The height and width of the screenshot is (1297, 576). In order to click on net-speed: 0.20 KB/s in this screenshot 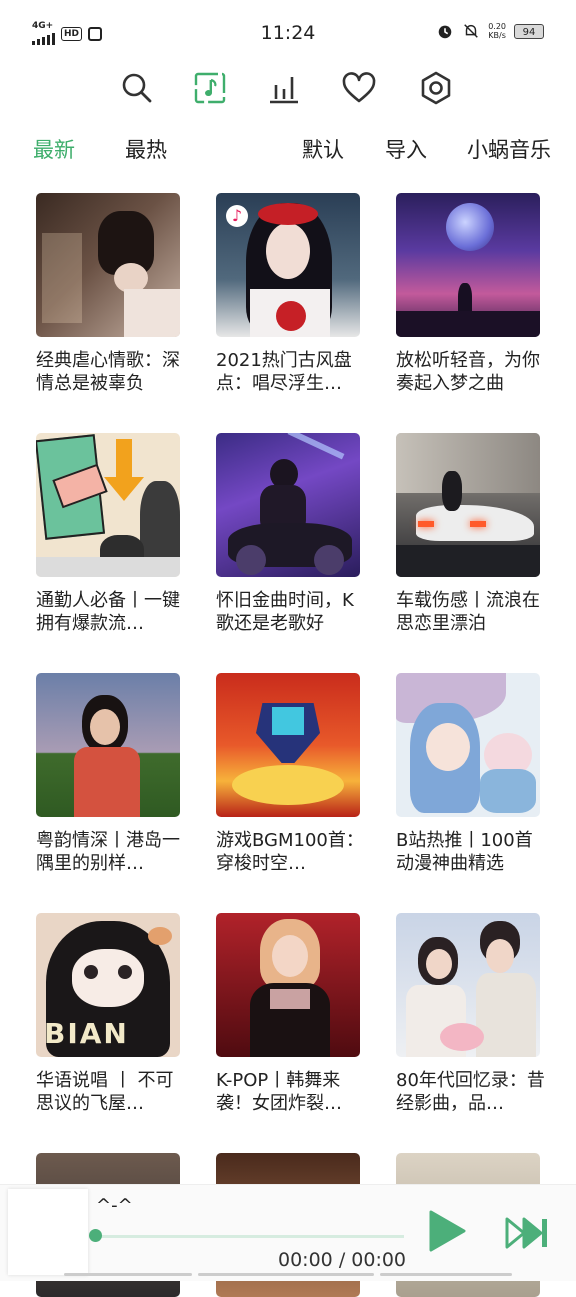, I will do `click(497, 31)`.